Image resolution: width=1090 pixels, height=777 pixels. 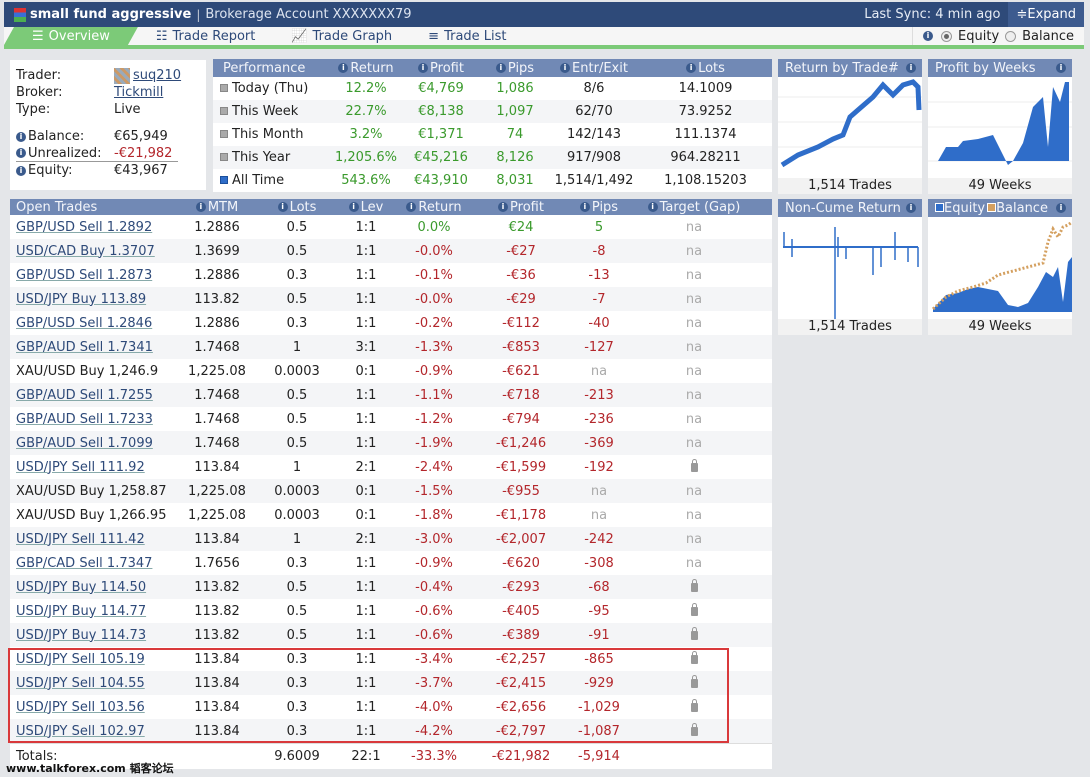 I want to click on cell-text: 1.7468, so click(x=217, y=347).